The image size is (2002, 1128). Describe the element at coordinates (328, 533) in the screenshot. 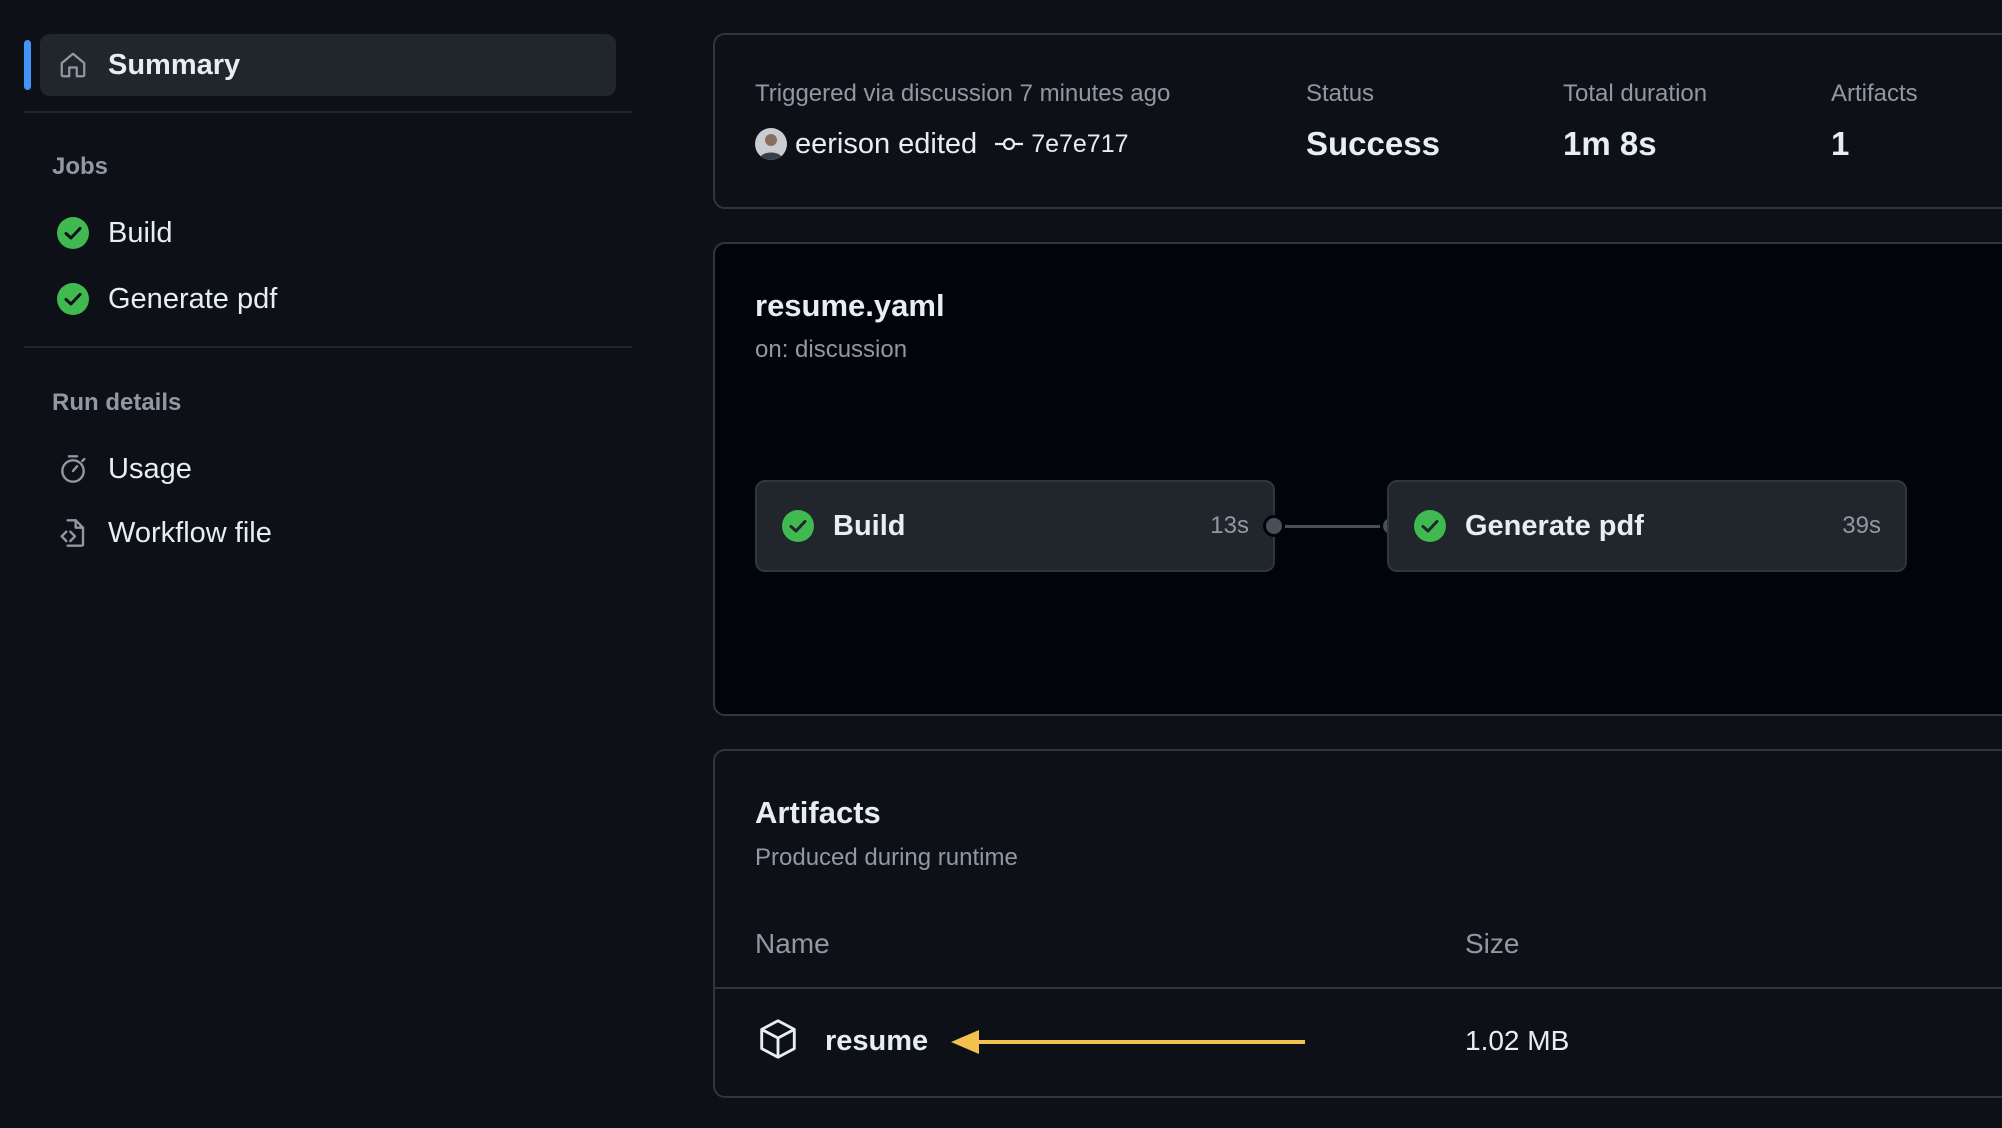

I see `sidebar-item-workflow-file: Workflow file` at that location.